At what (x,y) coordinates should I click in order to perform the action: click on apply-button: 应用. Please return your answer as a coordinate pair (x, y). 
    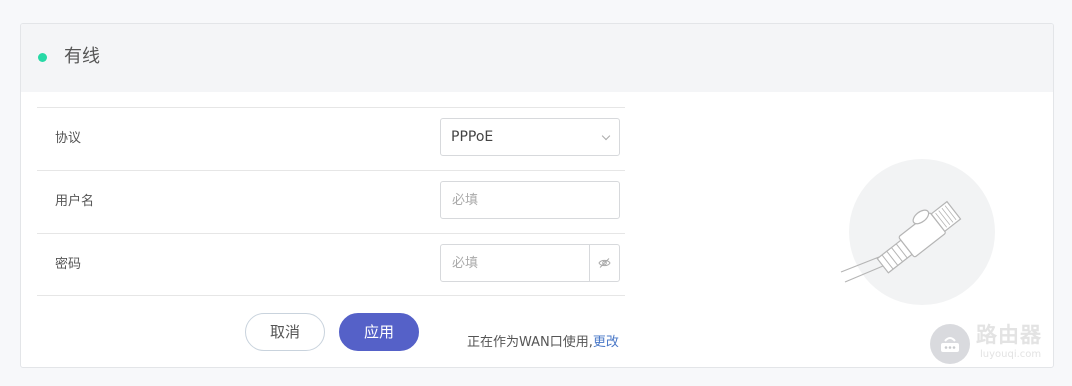
    Looking at the image, I should click on (379, 332).